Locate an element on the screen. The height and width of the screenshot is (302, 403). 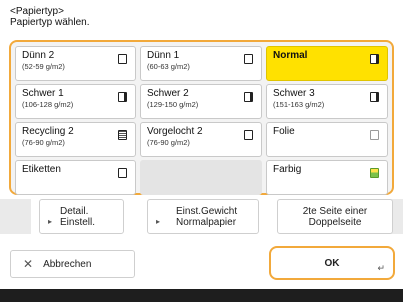
paper-type-name: Vorgelocht 2 is located at coordinates (175, 131).